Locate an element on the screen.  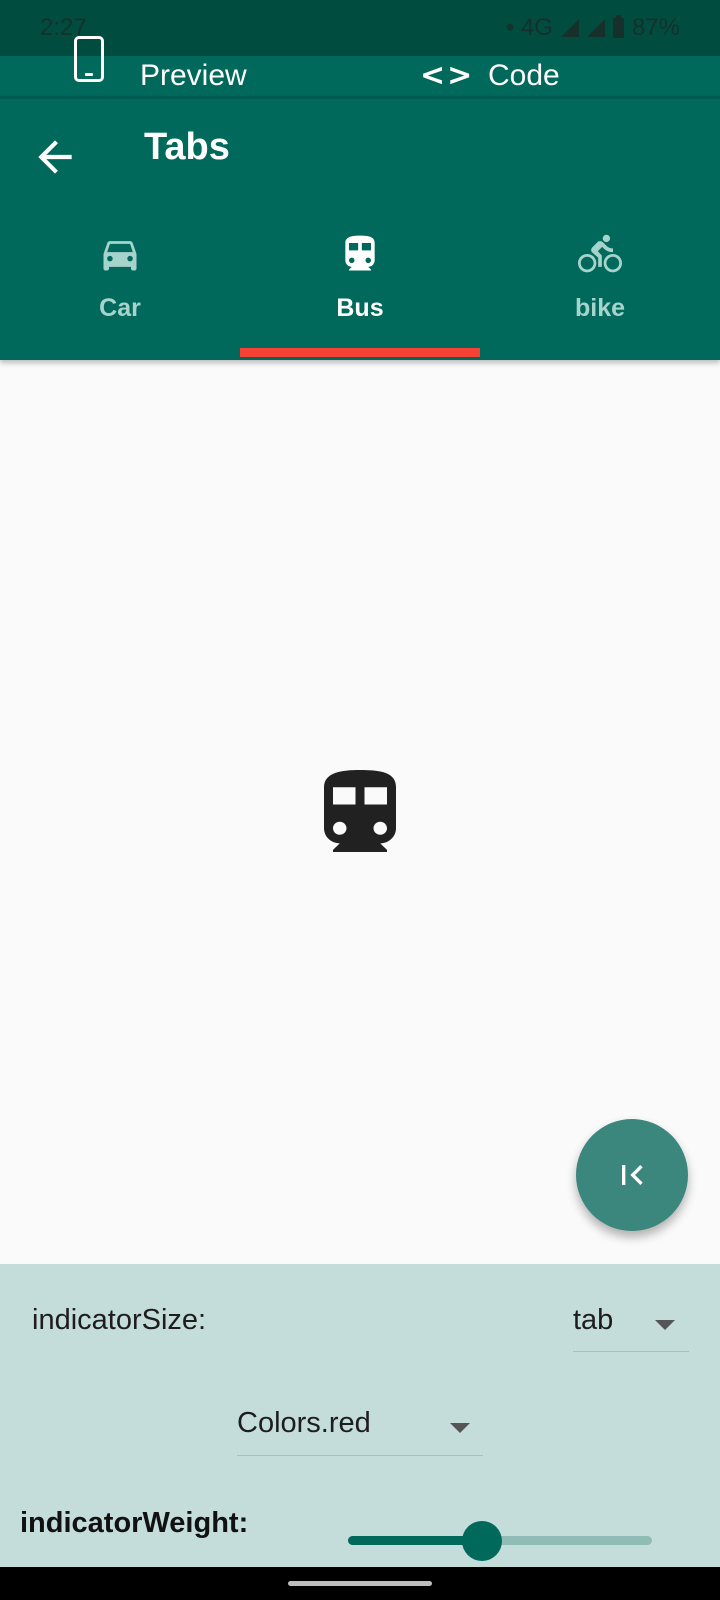
status-indicators: • 4G 87% is located at coordinates (593, 28).